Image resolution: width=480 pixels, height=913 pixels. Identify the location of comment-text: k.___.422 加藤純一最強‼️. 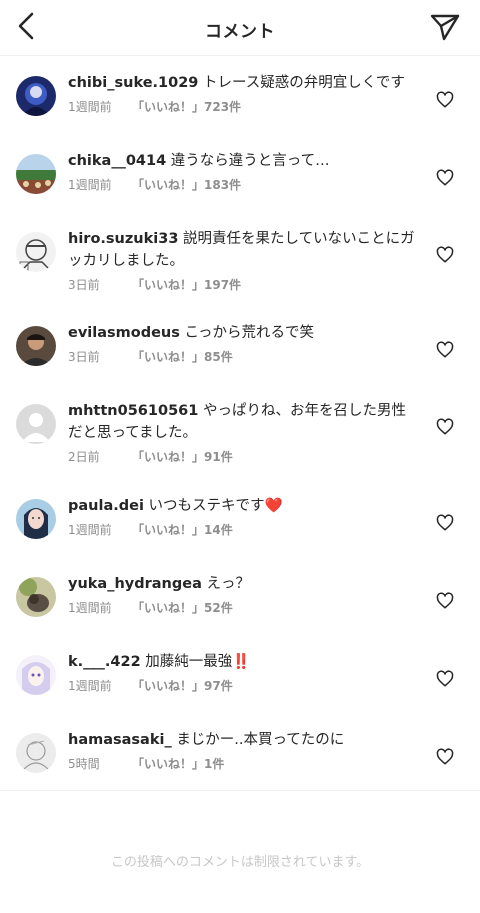
(243, 662).